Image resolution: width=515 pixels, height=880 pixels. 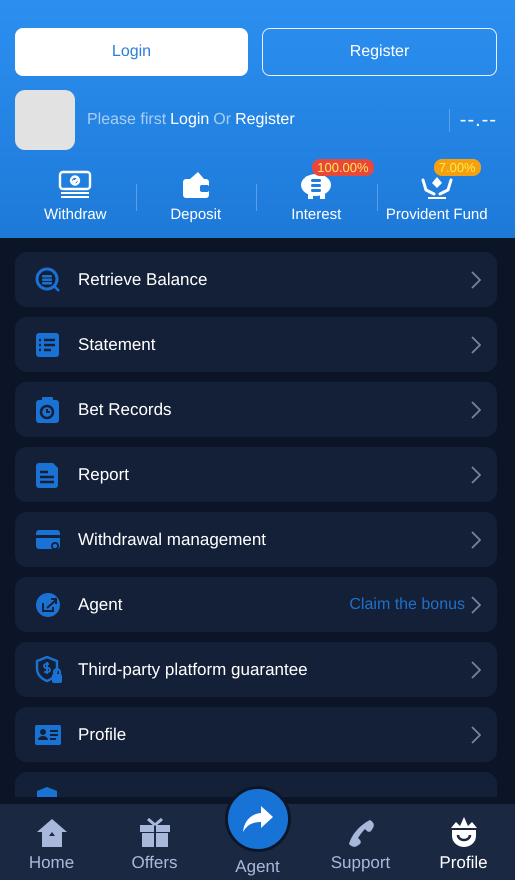 What do you see at coordinates (256, 344) in the screenshot?
I see `menu-row: Statement` at bounding box center [256, 344].